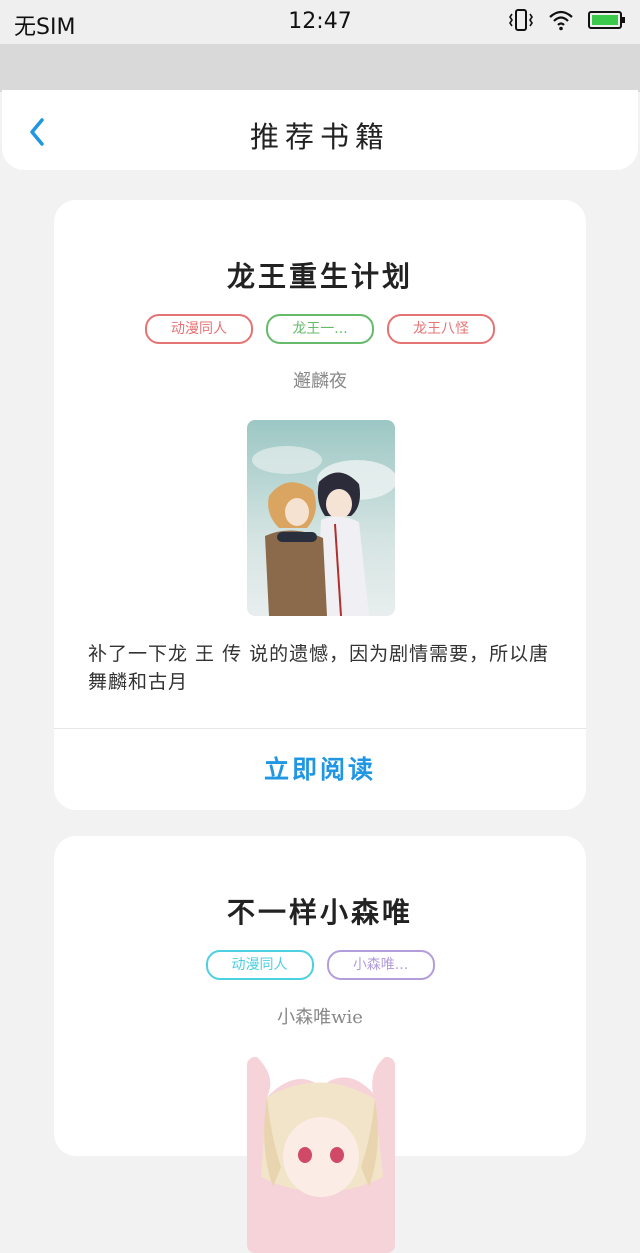 The image size is (640, 1253). Describe the element at coordinates (320, 68) in the screenshot. I see `header-gap` at that location.